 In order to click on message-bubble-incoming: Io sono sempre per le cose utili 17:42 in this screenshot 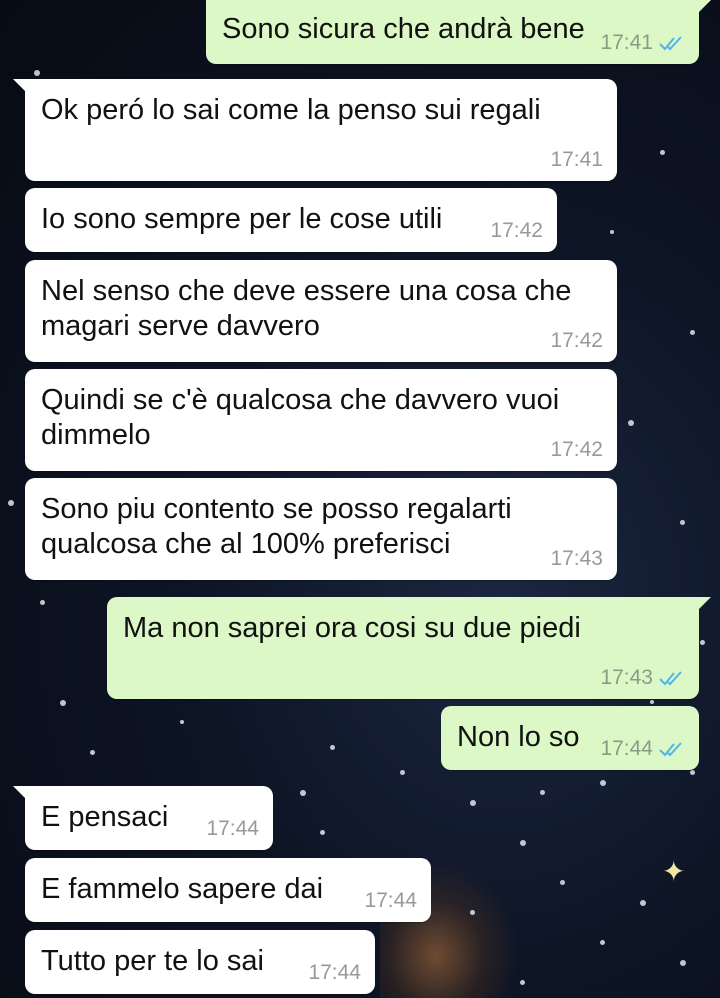, I will do `click(291, 220)`.